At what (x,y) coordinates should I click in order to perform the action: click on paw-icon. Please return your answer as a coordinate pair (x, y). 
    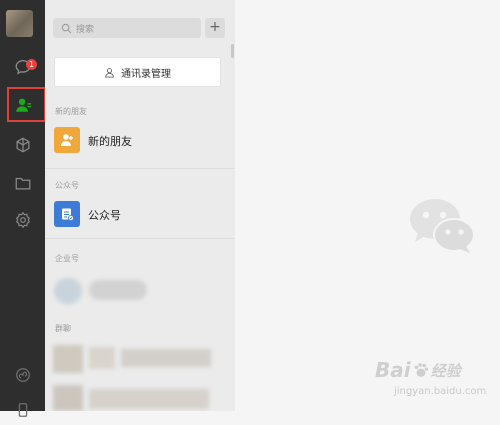
    Looking at the image, I should click on (421, 370).